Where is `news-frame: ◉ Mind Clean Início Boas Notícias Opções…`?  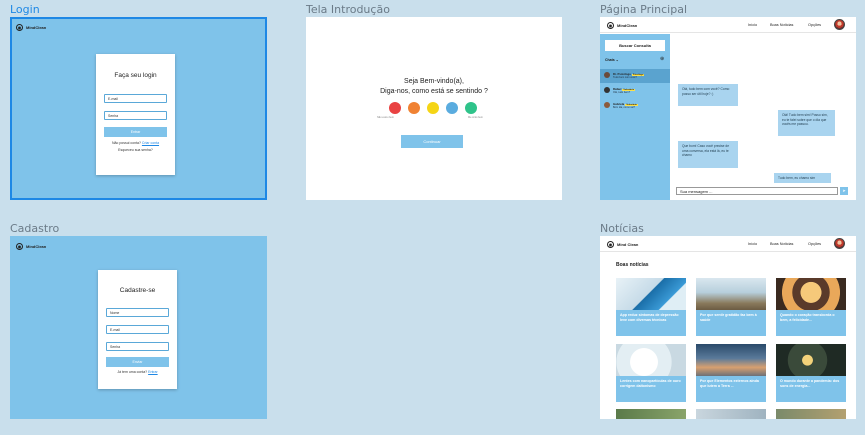 news-frame: ◉ Mind Clean Início Boas Notícias Opções… is located at coordinates (728, 327).